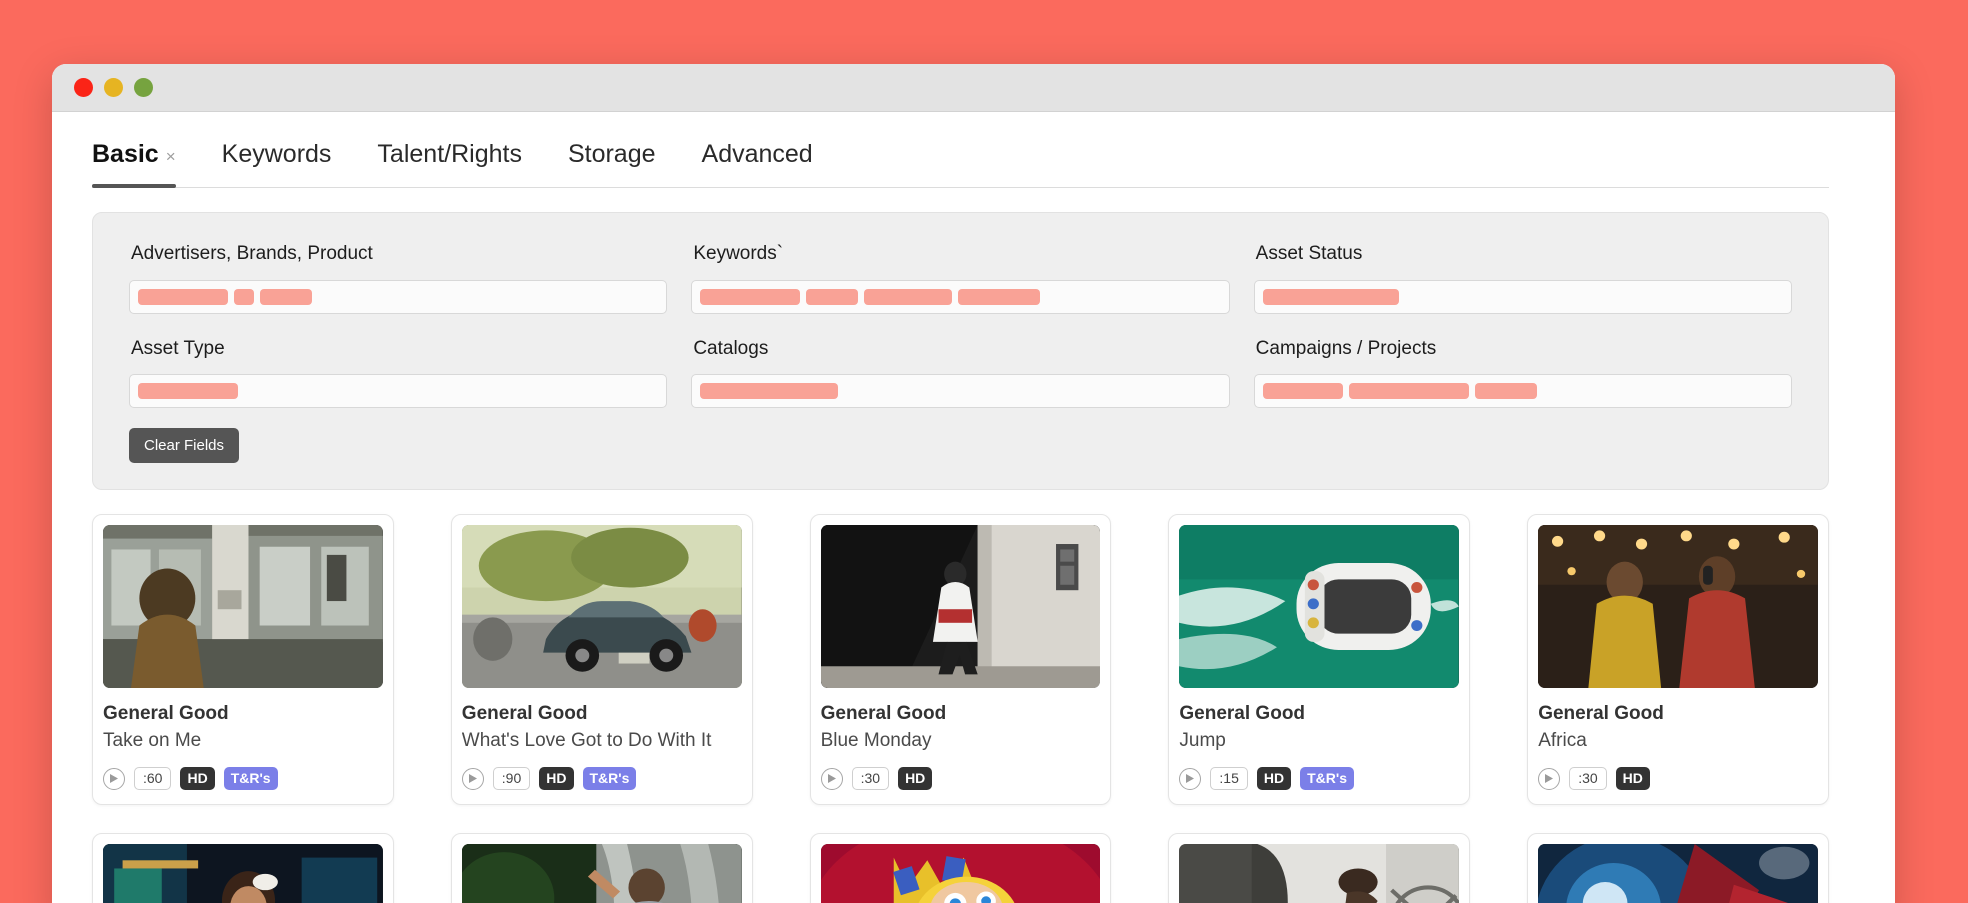 Image resolution: width=1968 pixels, height=903 pixels. I want to click on asset-thumbnail-girl-birthday-cake, so click(243, 873).